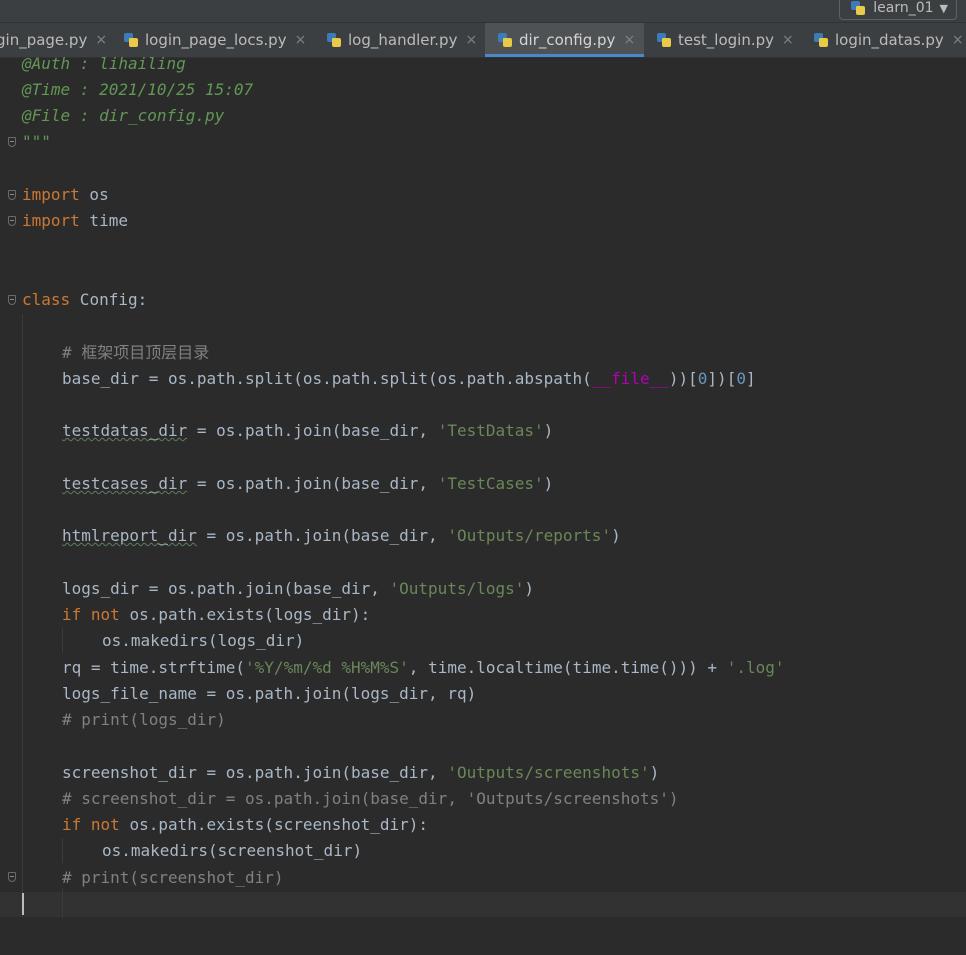 This screenshot has width=966, height=955. What do you see at coordinates (44, 40) in the screenshot?
I see `tab-label: gin_page.py` at bounding box center [44, 40].